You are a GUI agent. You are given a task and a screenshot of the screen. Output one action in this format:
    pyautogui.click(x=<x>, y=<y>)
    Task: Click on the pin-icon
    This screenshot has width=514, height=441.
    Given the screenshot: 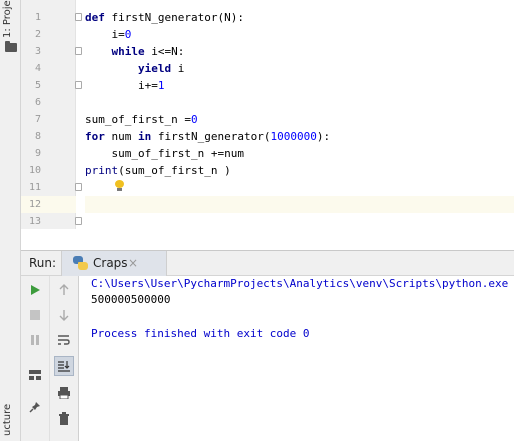 What is the action you would take?
    pyautogui.click(x=35, y=407)
    